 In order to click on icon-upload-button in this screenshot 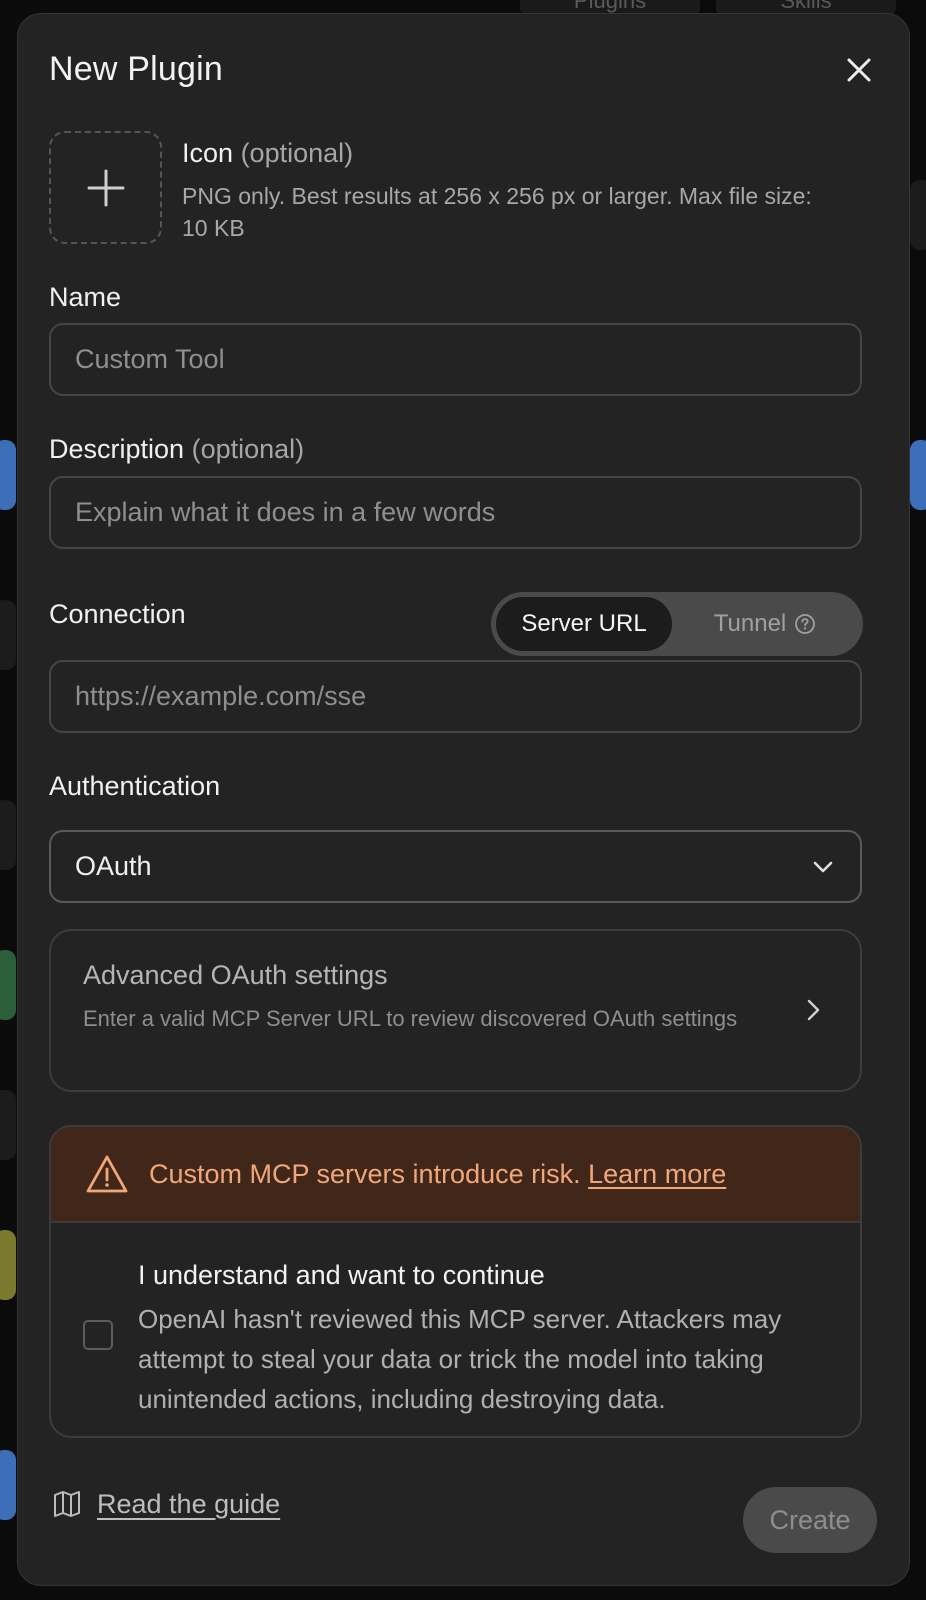, I will do `click(105, 187)`.